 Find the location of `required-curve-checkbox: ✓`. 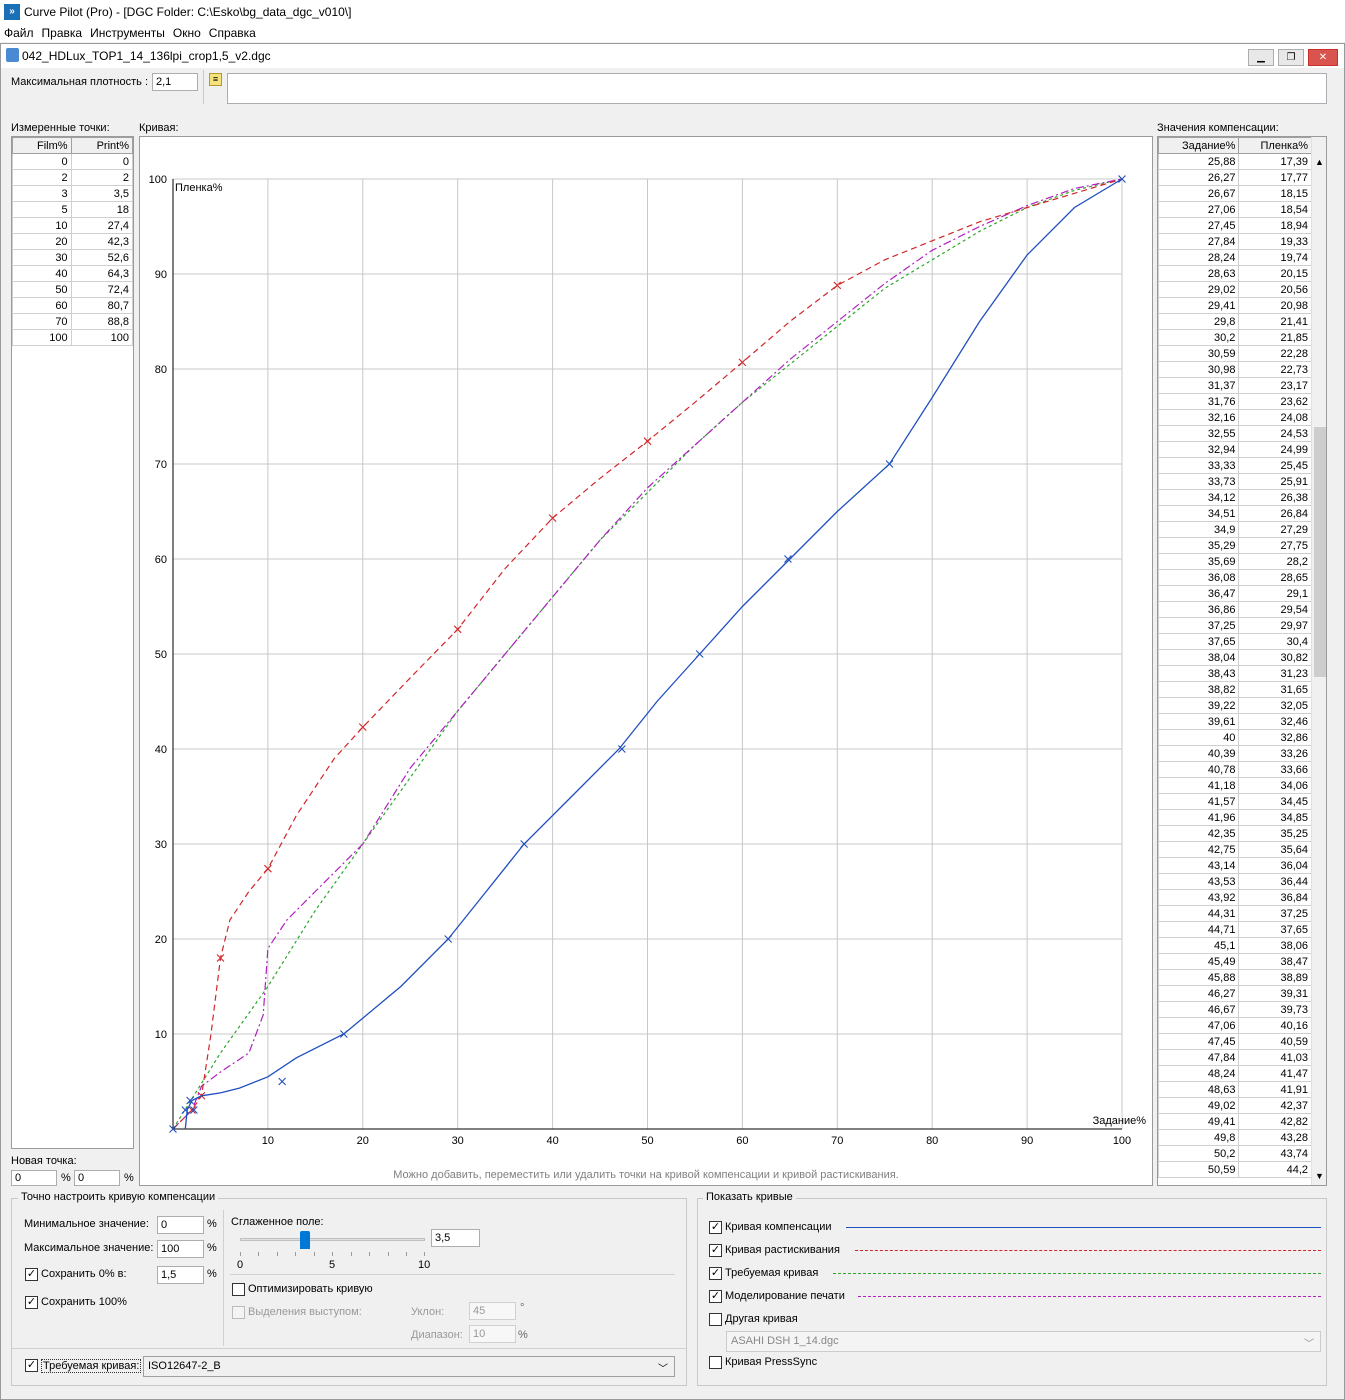

required-curve-checkbox: ✓ is located at coordinates (31, 1365).